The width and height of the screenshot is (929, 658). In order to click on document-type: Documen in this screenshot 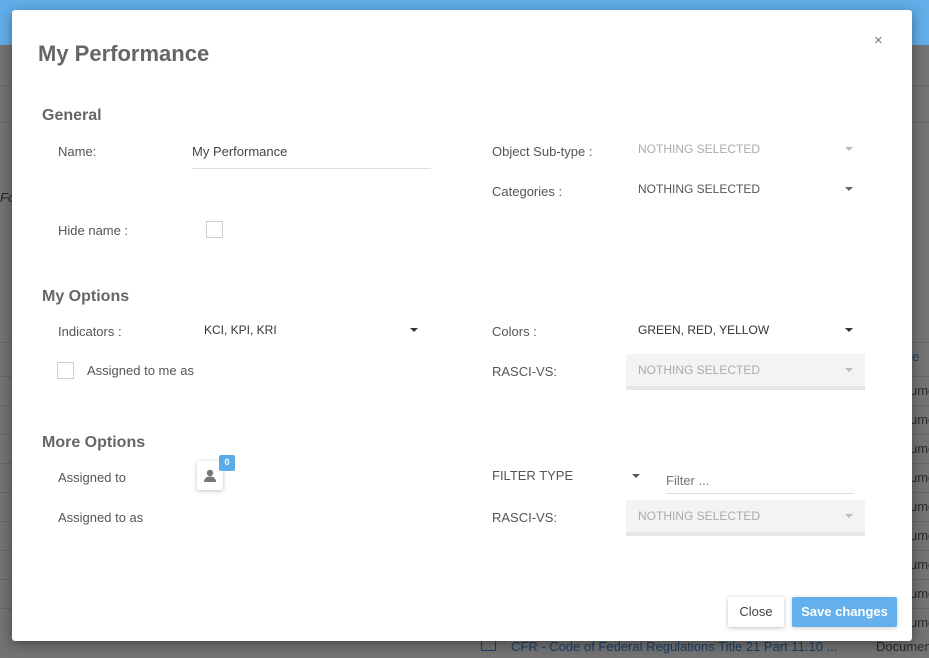, I will do `click(902, 646)`.